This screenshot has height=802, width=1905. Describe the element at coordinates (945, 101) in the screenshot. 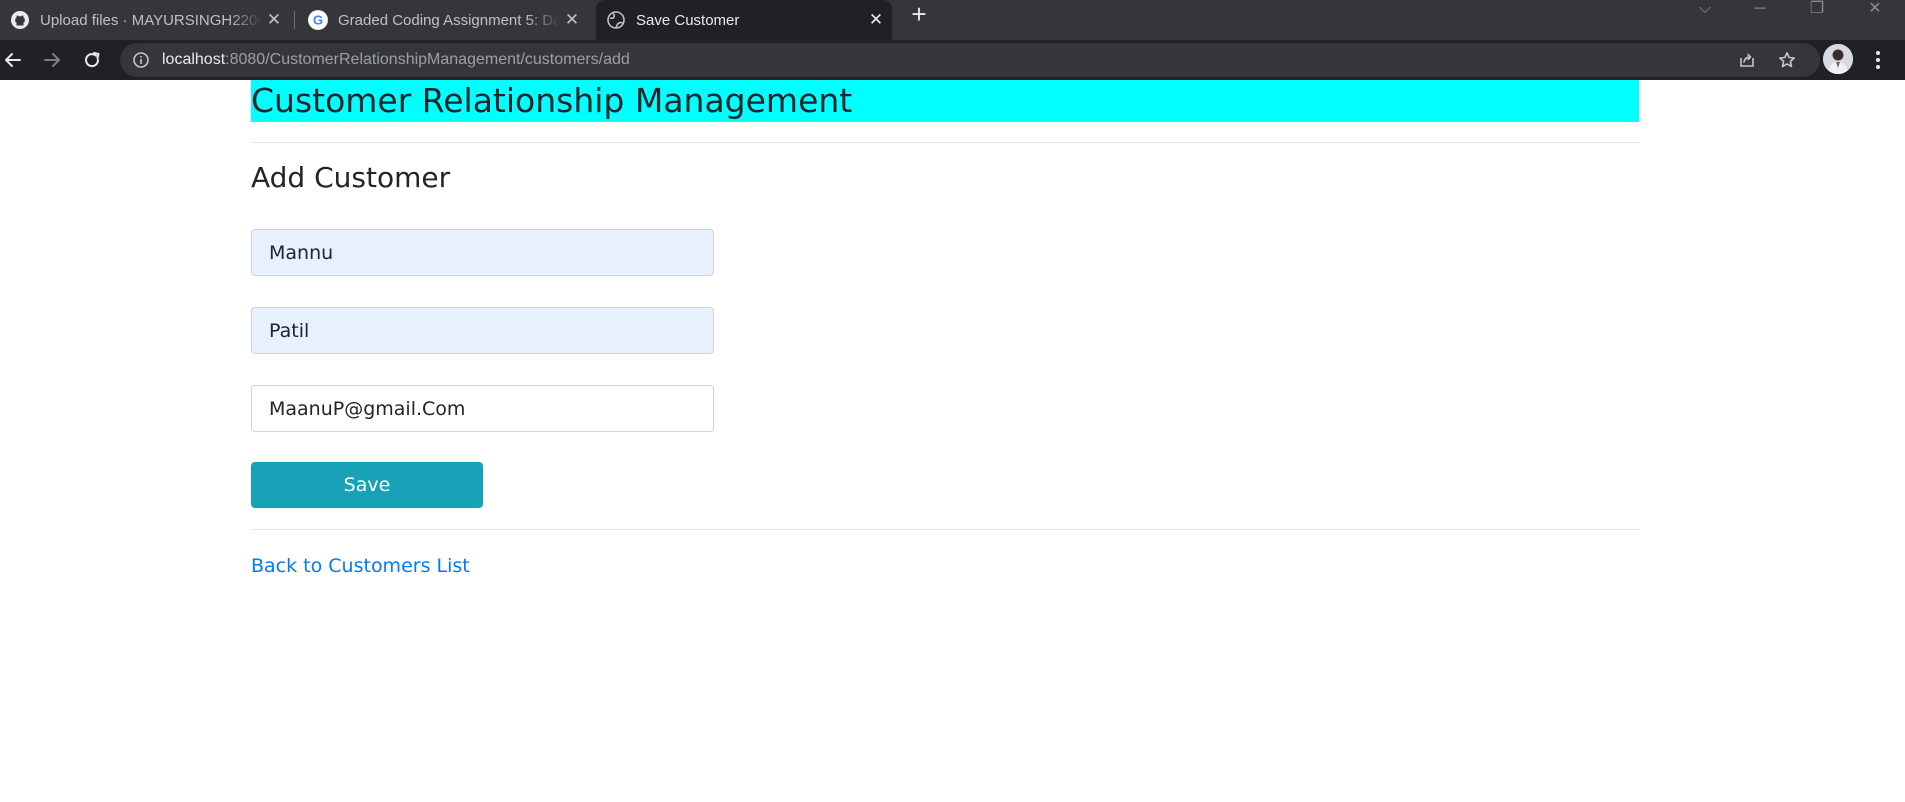

I see `page-header-banner: Customer Relationship Management` at that location.